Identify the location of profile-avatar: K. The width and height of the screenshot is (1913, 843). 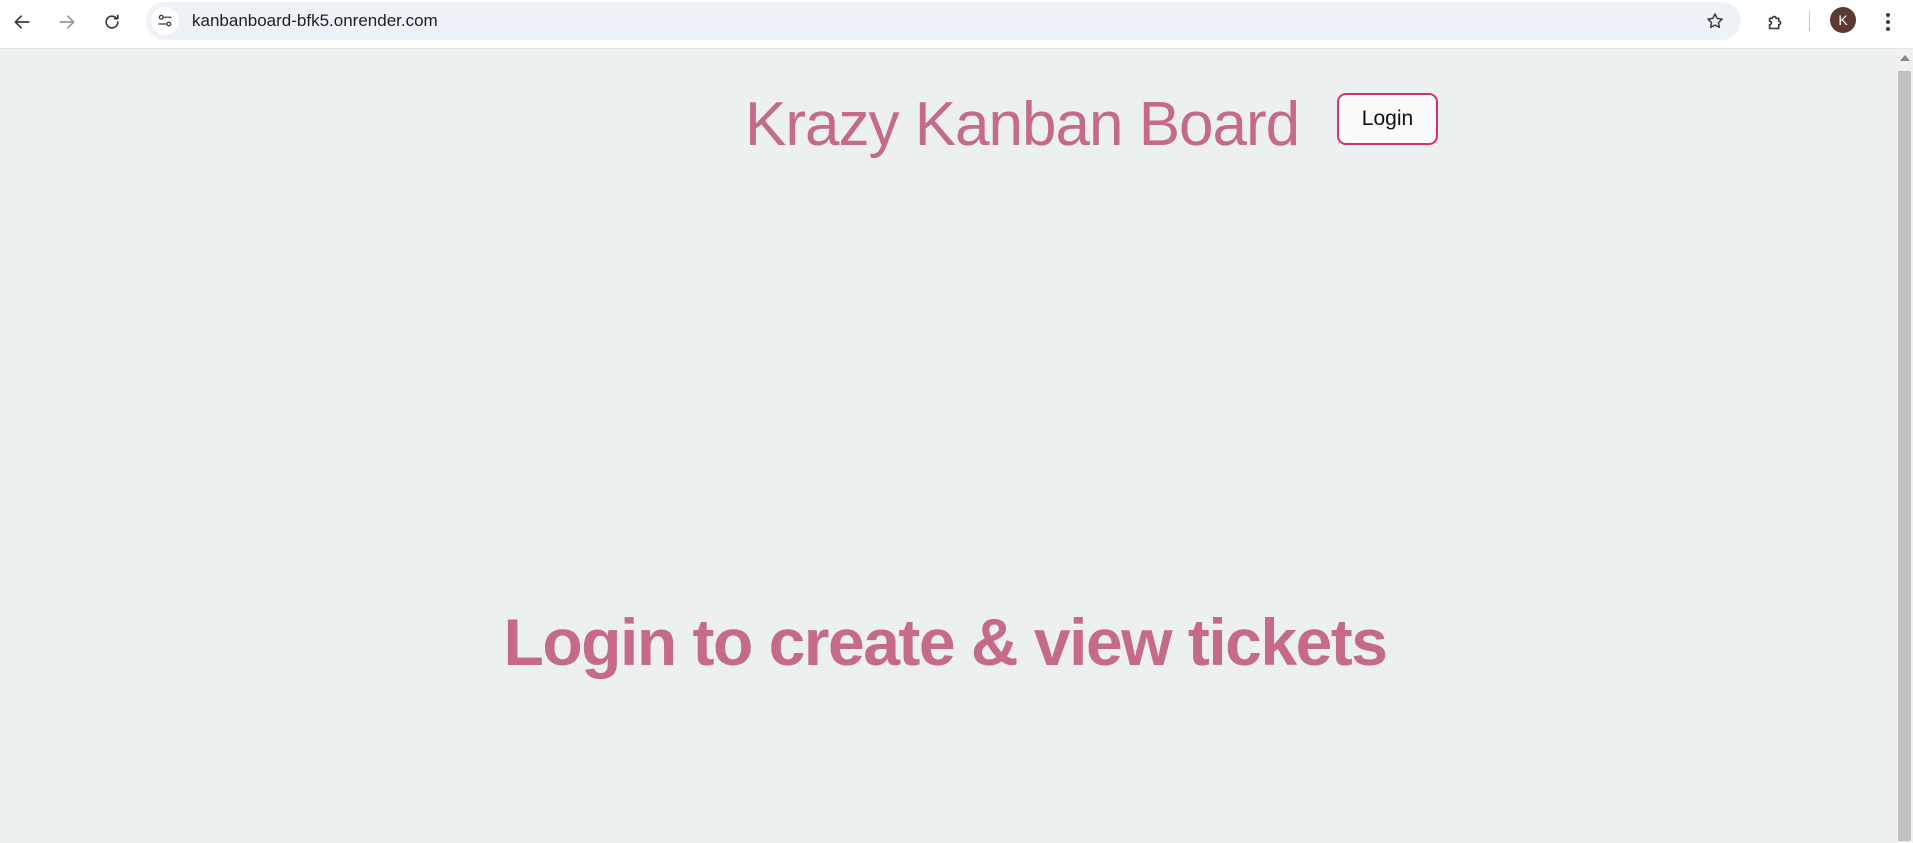
(1843, 20).